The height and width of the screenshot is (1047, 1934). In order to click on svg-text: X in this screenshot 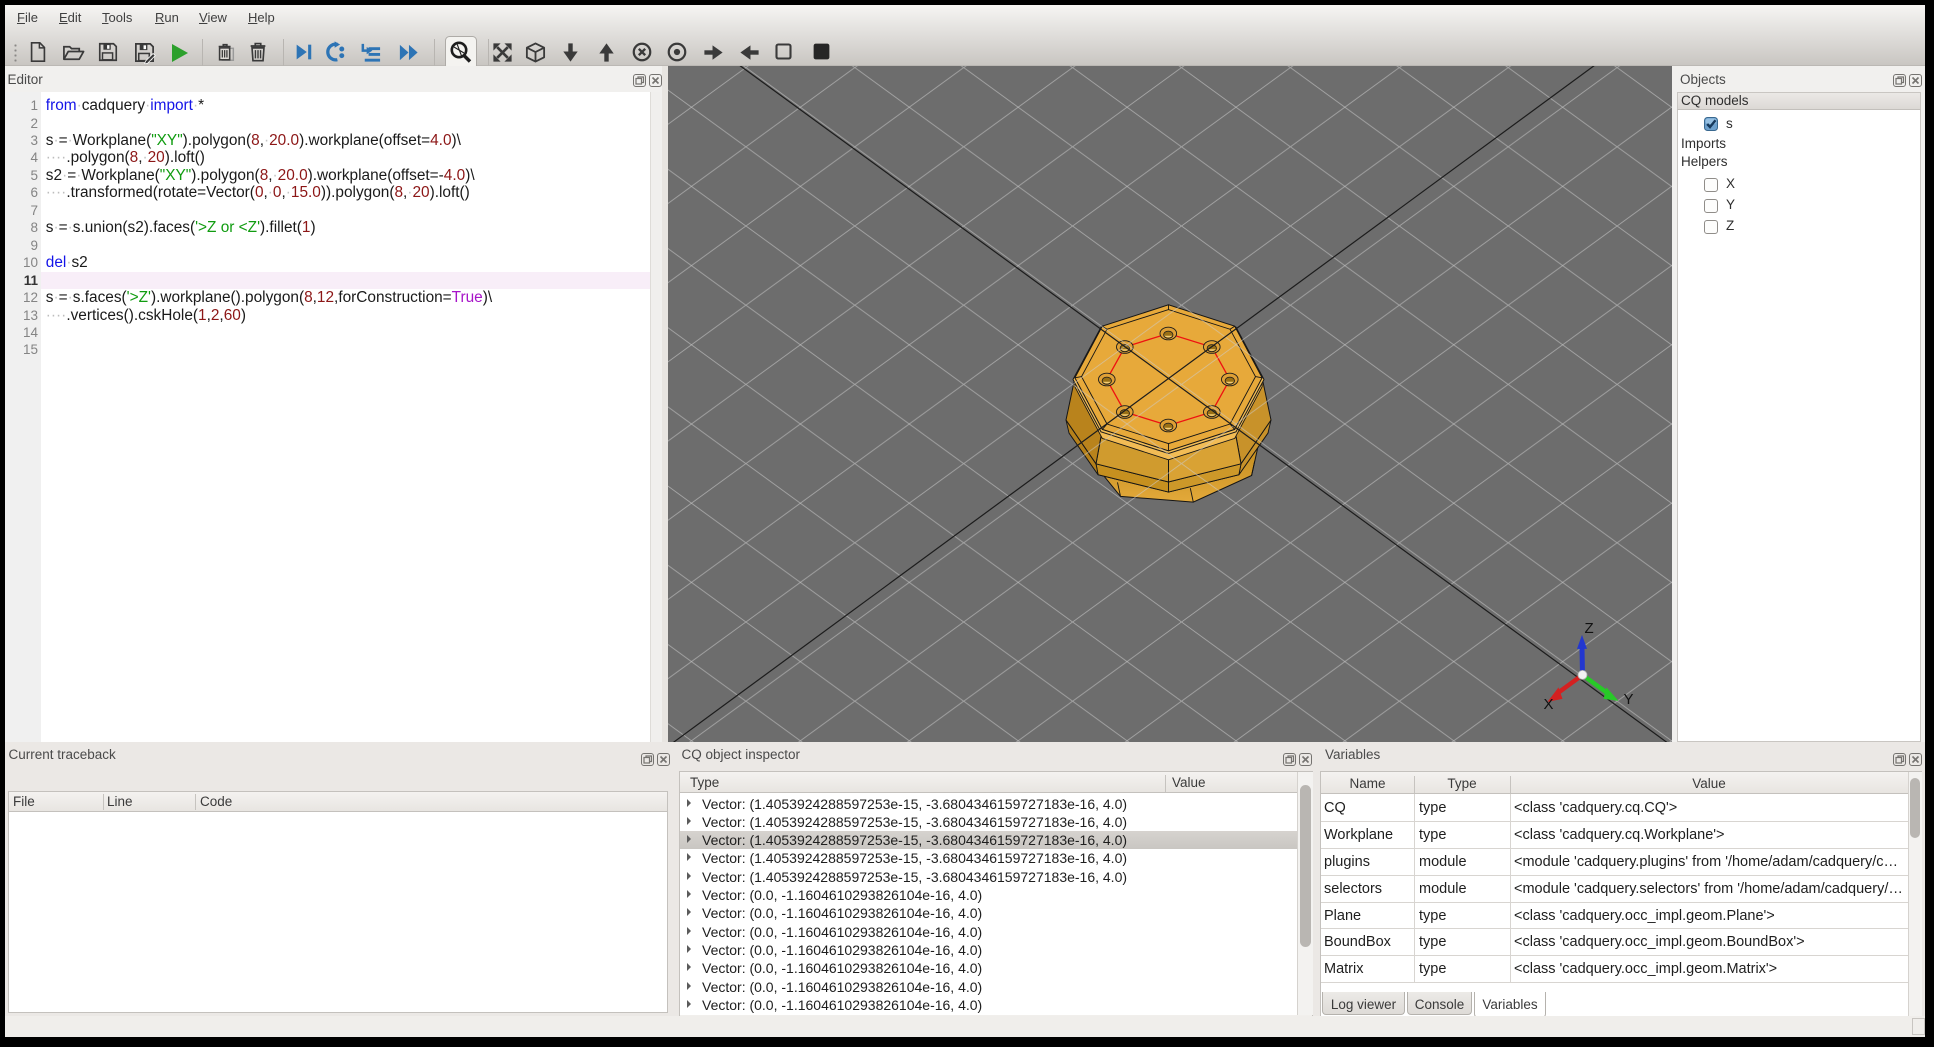, I will do `click(1549, 704)`.